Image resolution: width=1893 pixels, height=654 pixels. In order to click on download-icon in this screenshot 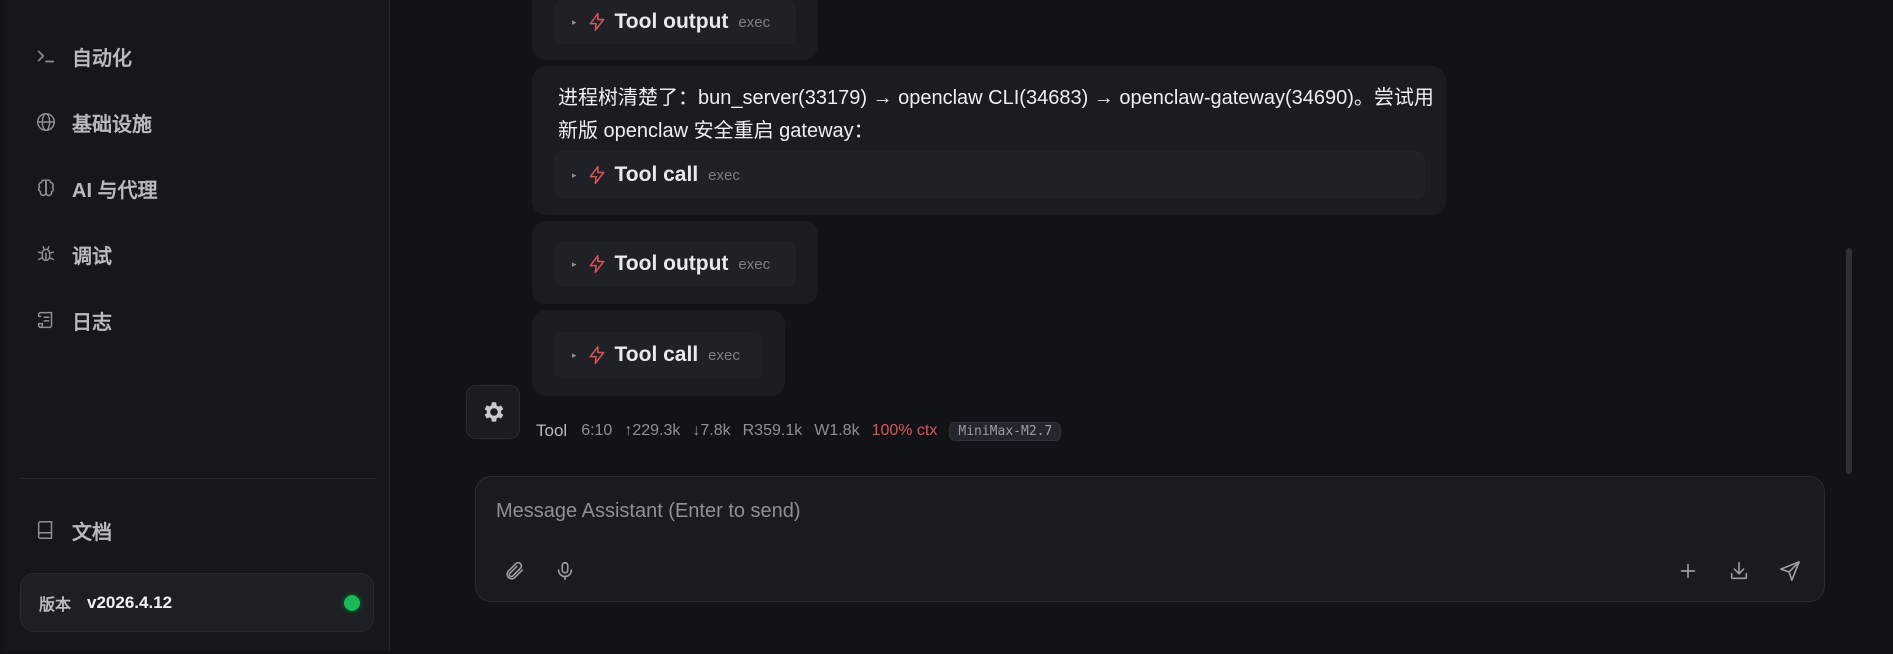, I will do `click(1739, 571)`.